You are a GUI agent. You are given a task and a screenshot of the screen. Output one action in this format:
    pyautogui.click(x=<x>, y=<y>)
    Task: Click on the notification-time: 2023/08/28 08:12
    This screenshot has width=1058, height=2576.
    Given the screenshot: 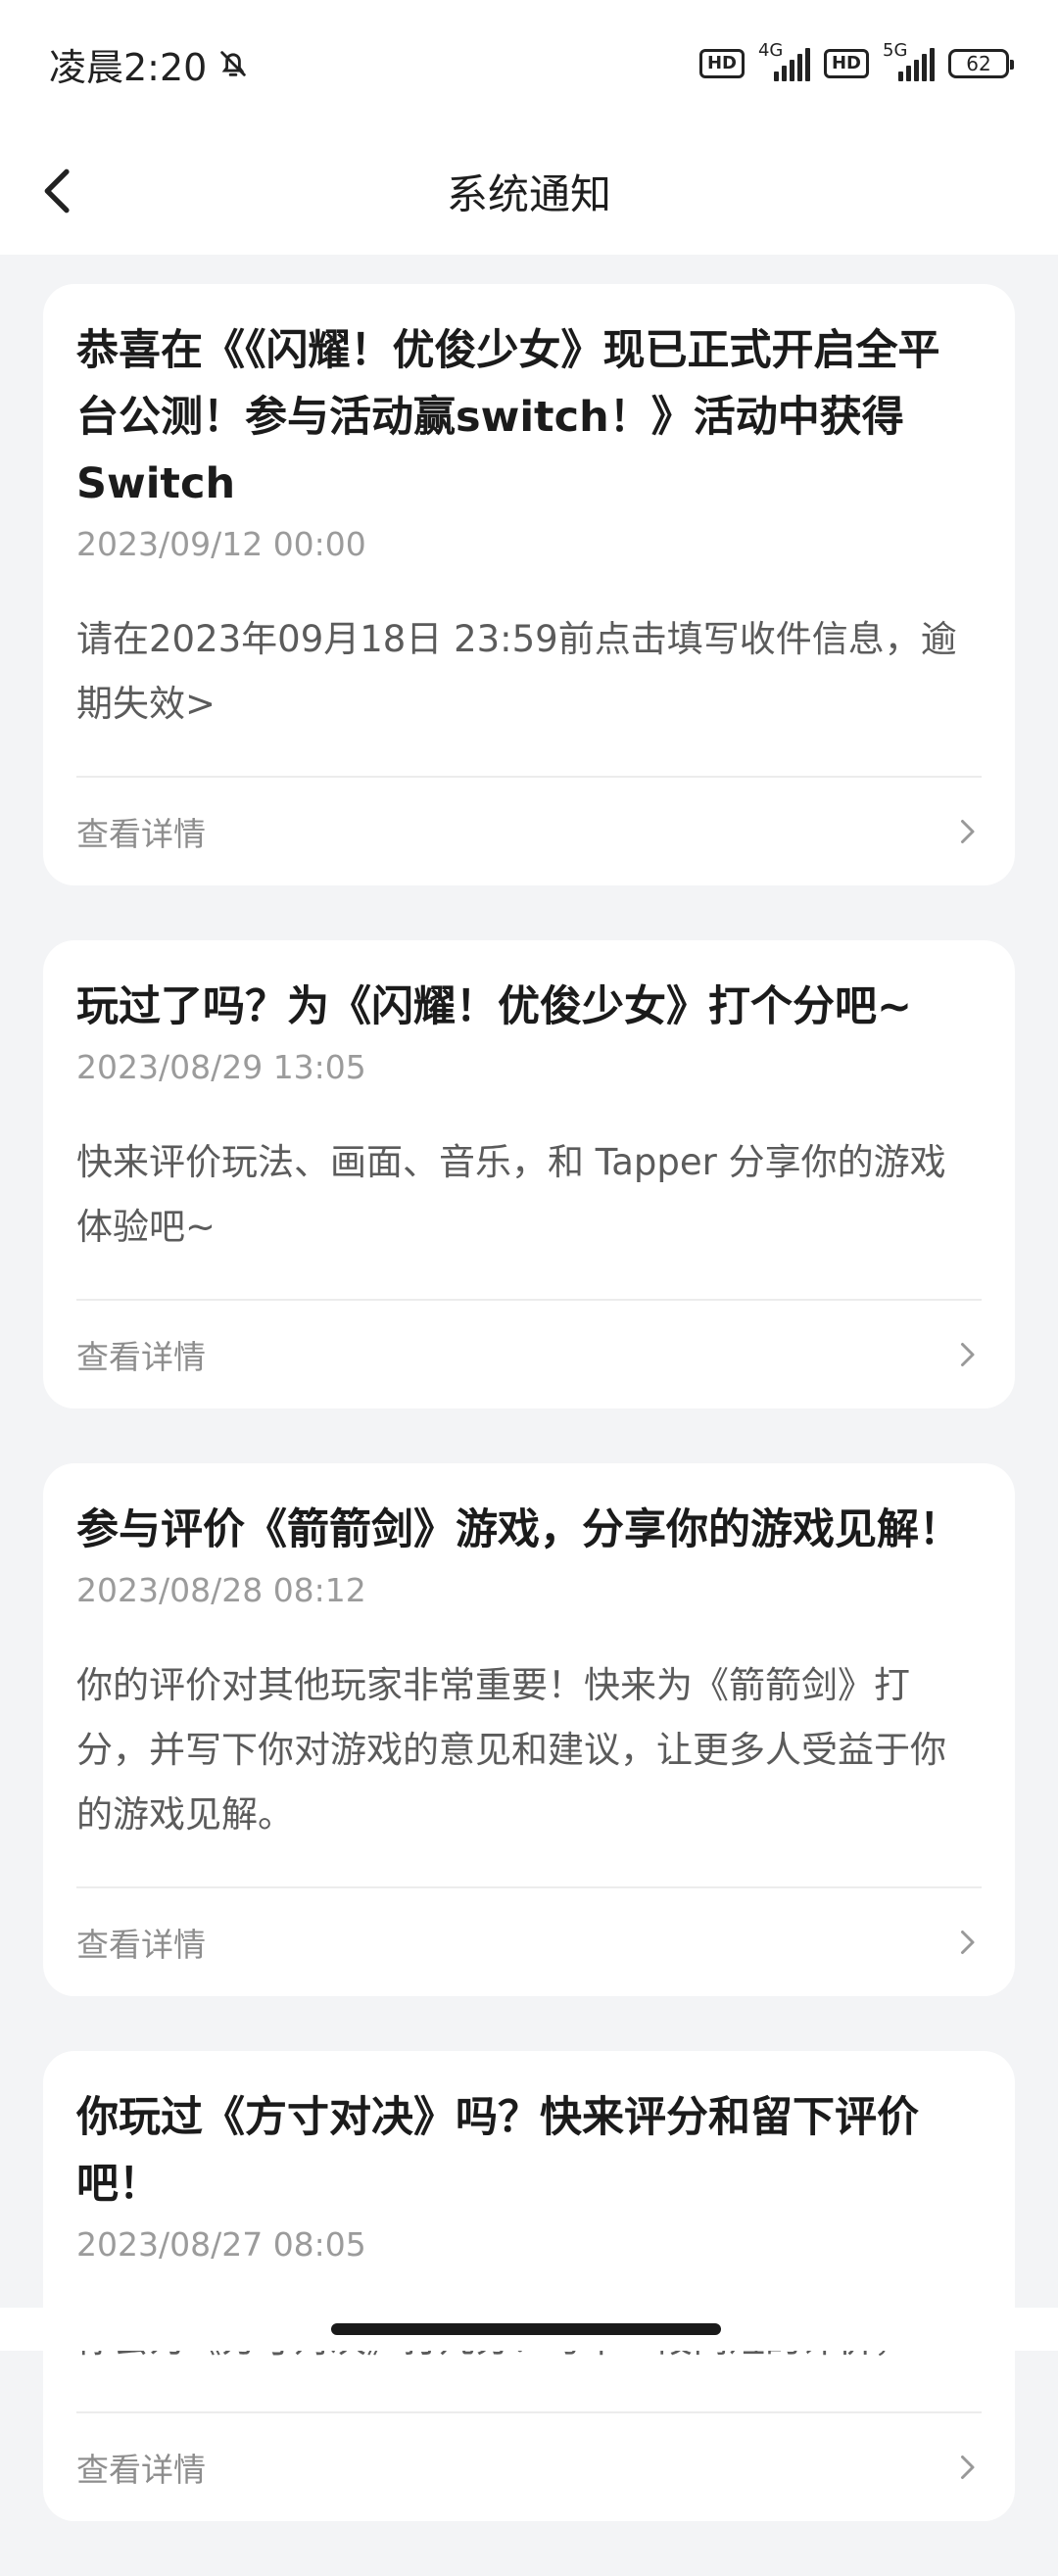 What is the action you would take?
    pyautogui.click(x=221, y=1590)
    